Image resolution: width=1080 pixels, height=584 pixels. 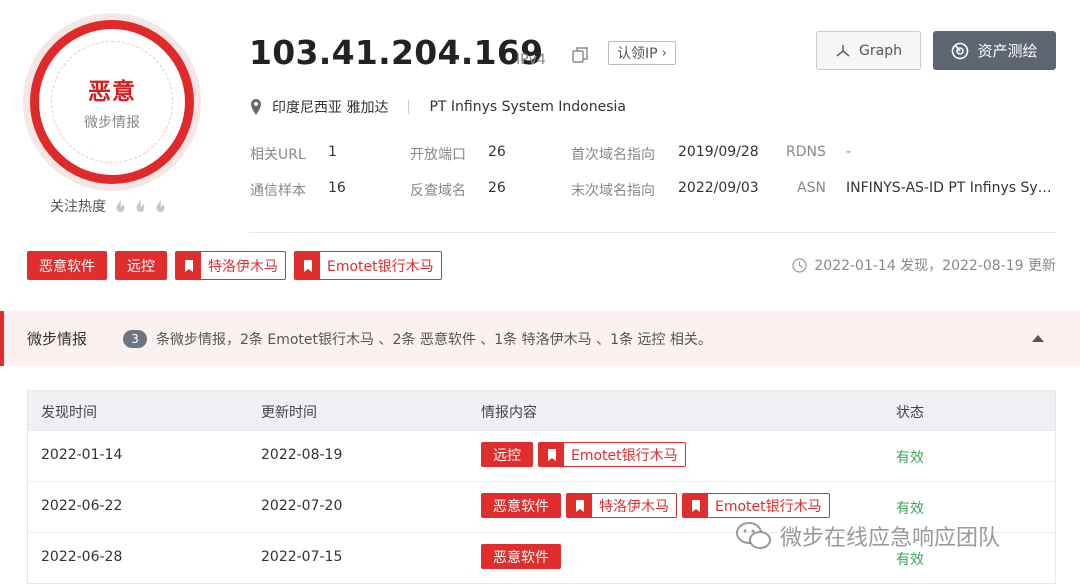 I want to click on meta-label: 通信样本, so click(x=278, y=191).